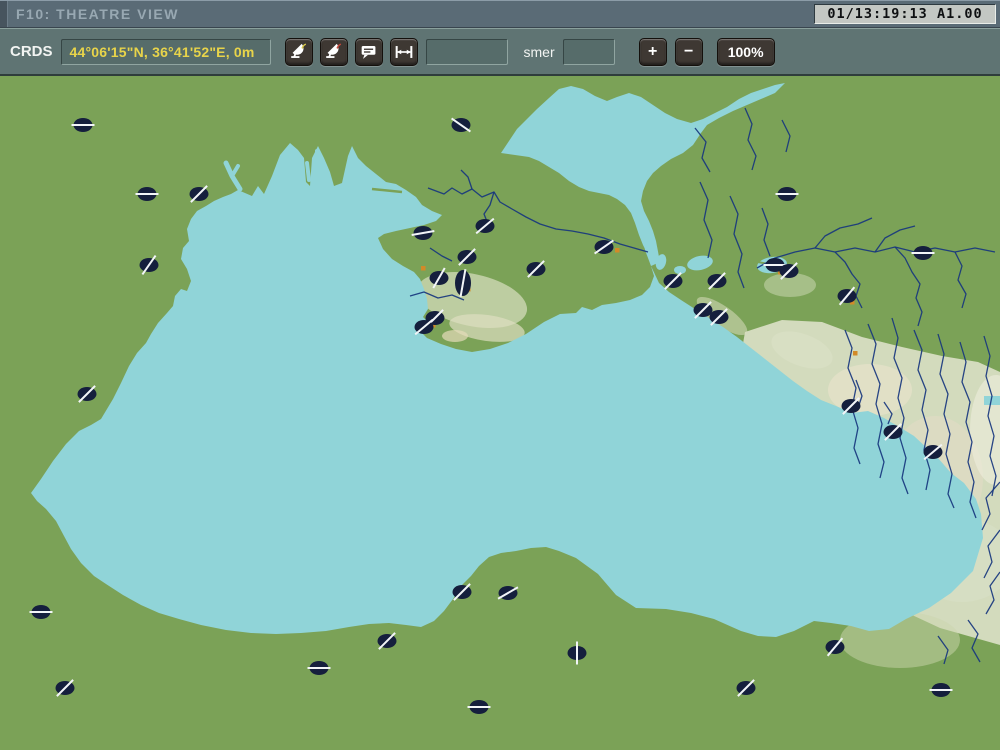 Image resolution: width=1000 pixels, height=750 pixels. I want to click on speech-bubble-icon, so click(368, 52).